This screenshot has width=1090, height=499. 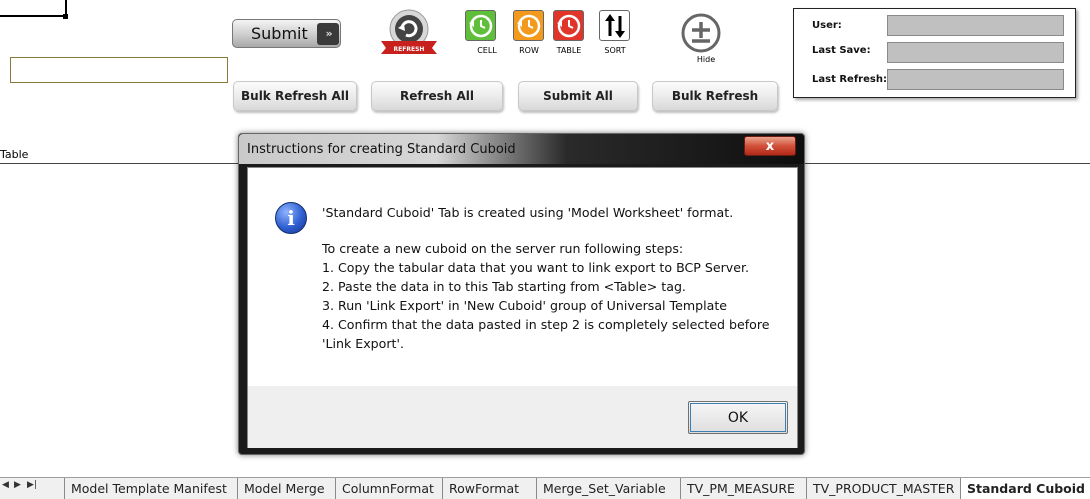 I want to click on sort-button, so click(x=614, y=25).